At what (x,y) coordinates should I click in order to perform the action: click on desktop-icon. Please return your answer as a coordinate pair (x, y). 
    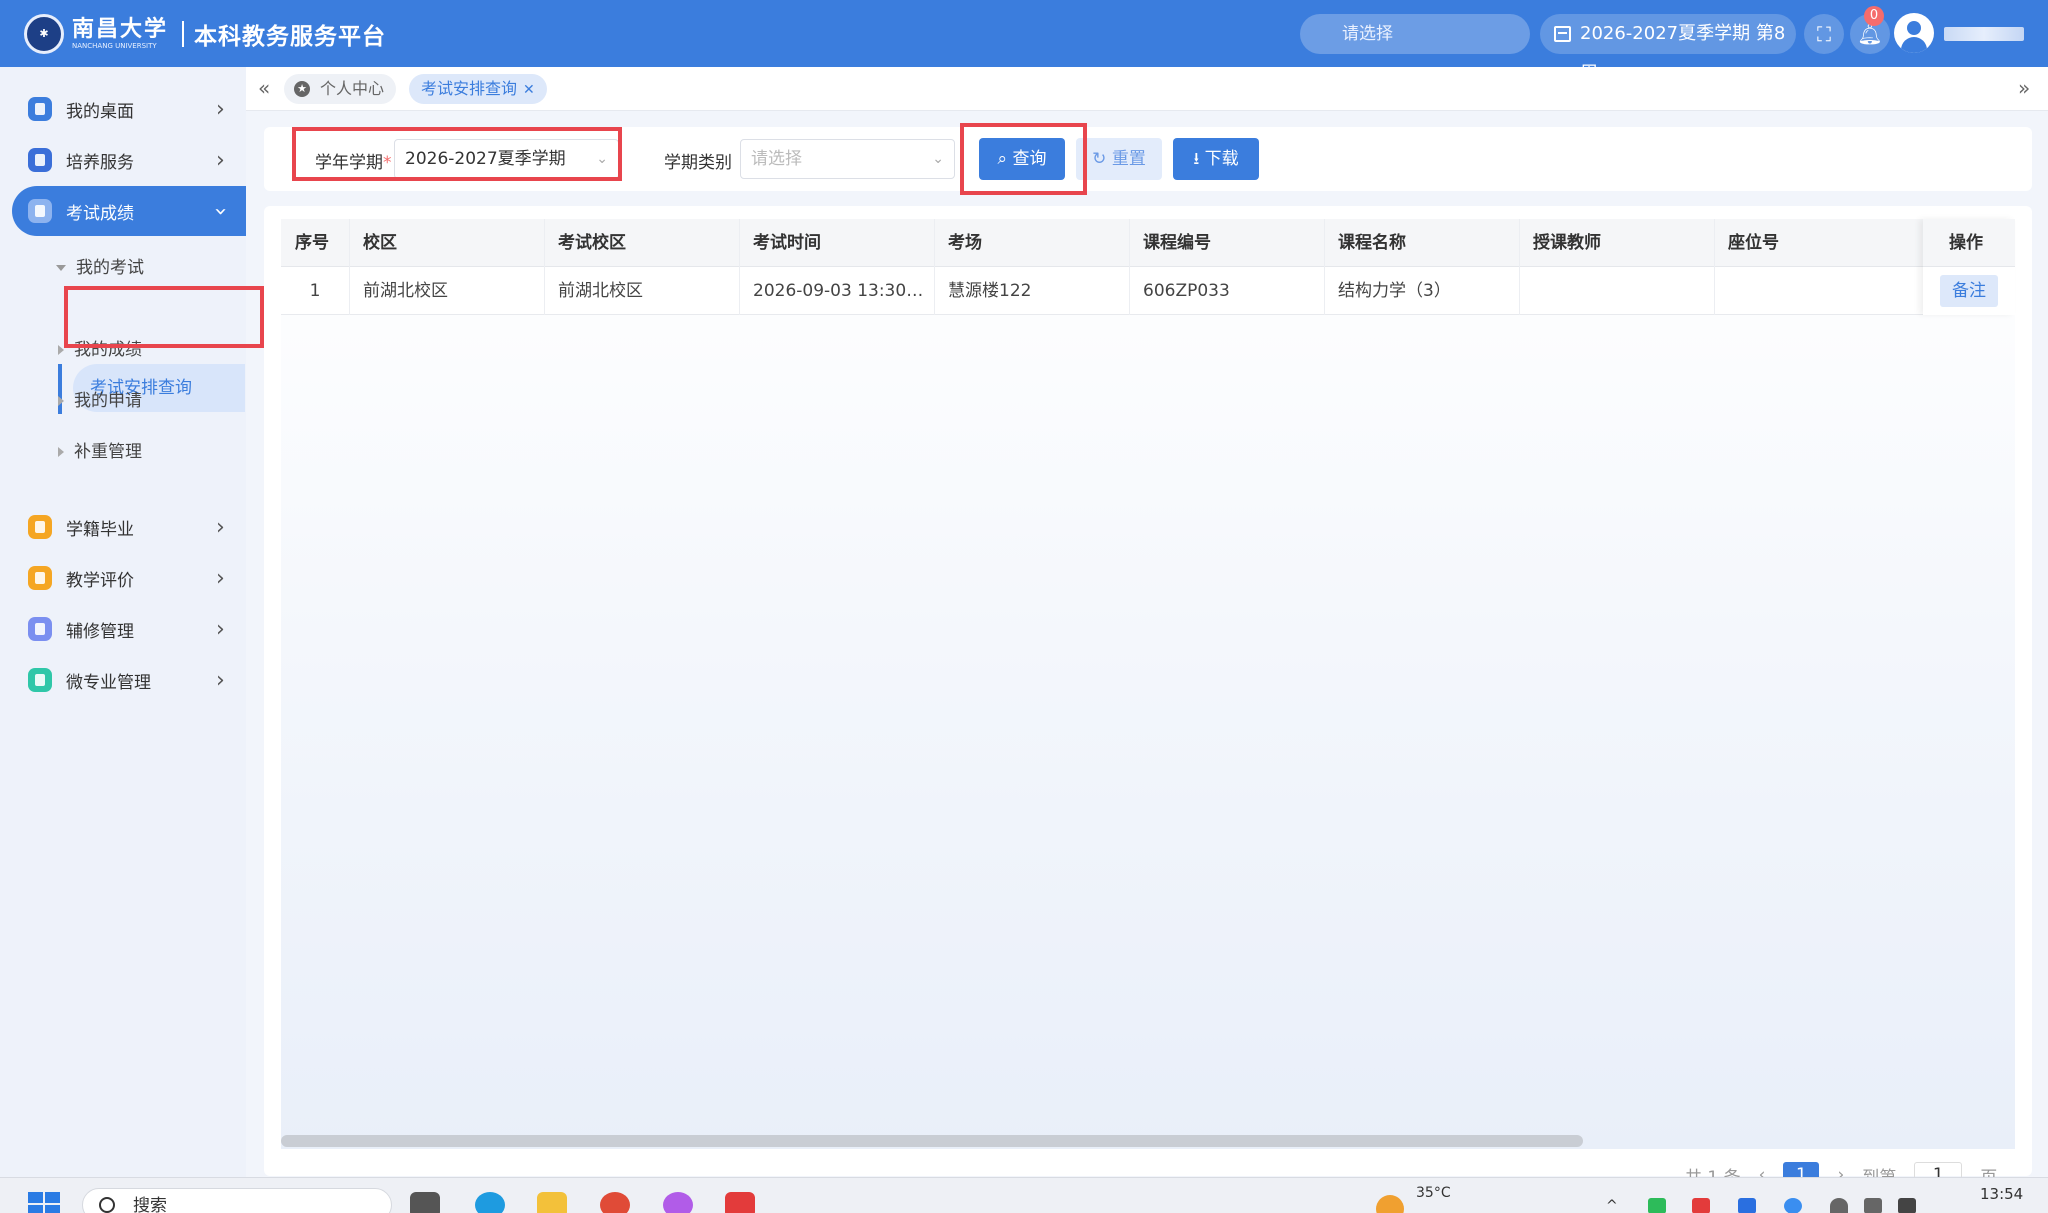
    Looking at the image, I should click on (40, 109).